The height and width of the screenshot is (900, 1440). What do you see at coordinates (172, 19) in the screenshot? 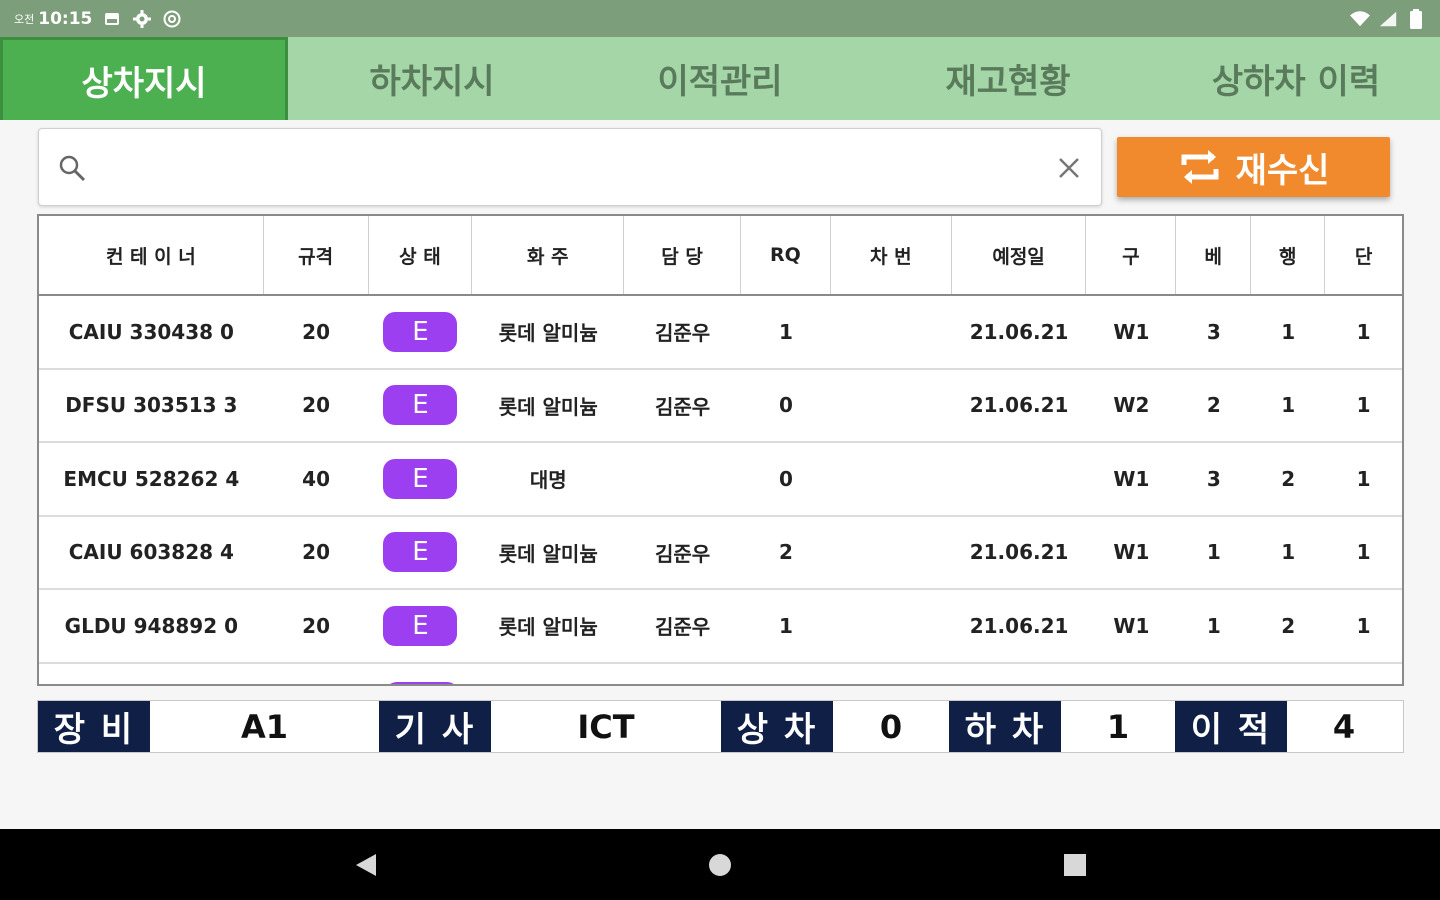
I see `at-icon` at bounding box center [172, 19].